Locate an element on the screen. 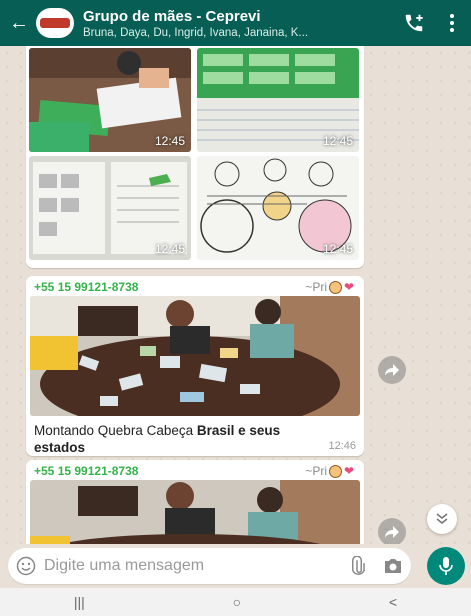  image-tile-1-time: 12:45 is located at coordinates (169, 141).